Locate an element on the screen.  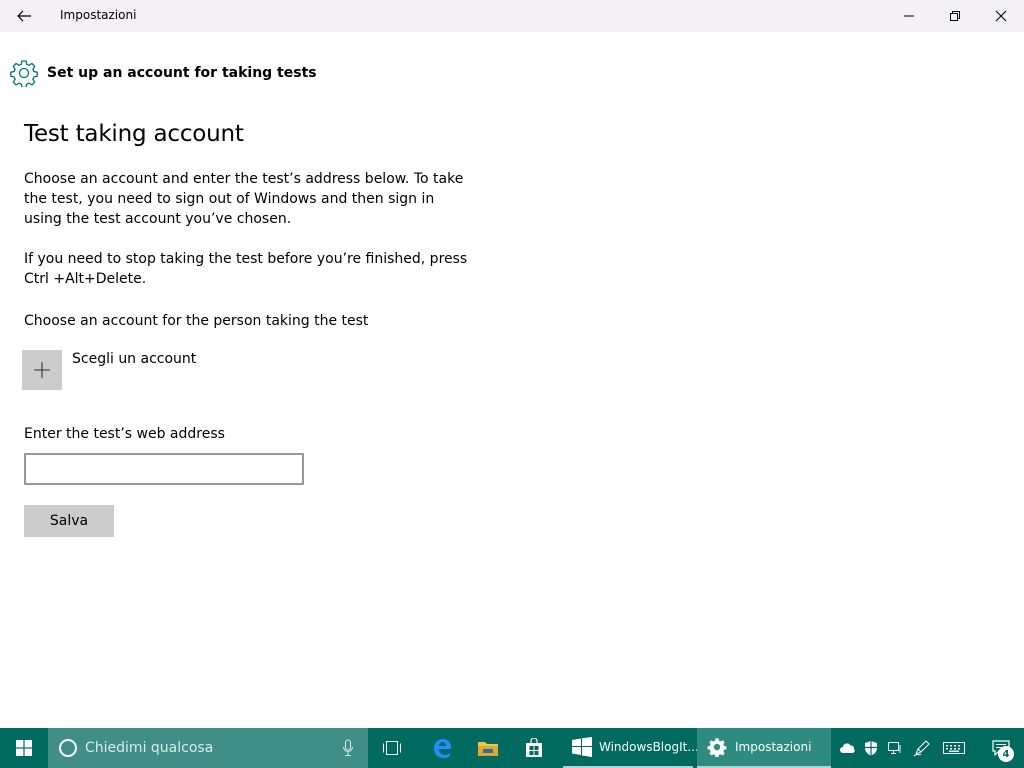
shield-icon is located at coordinates (871, 748).